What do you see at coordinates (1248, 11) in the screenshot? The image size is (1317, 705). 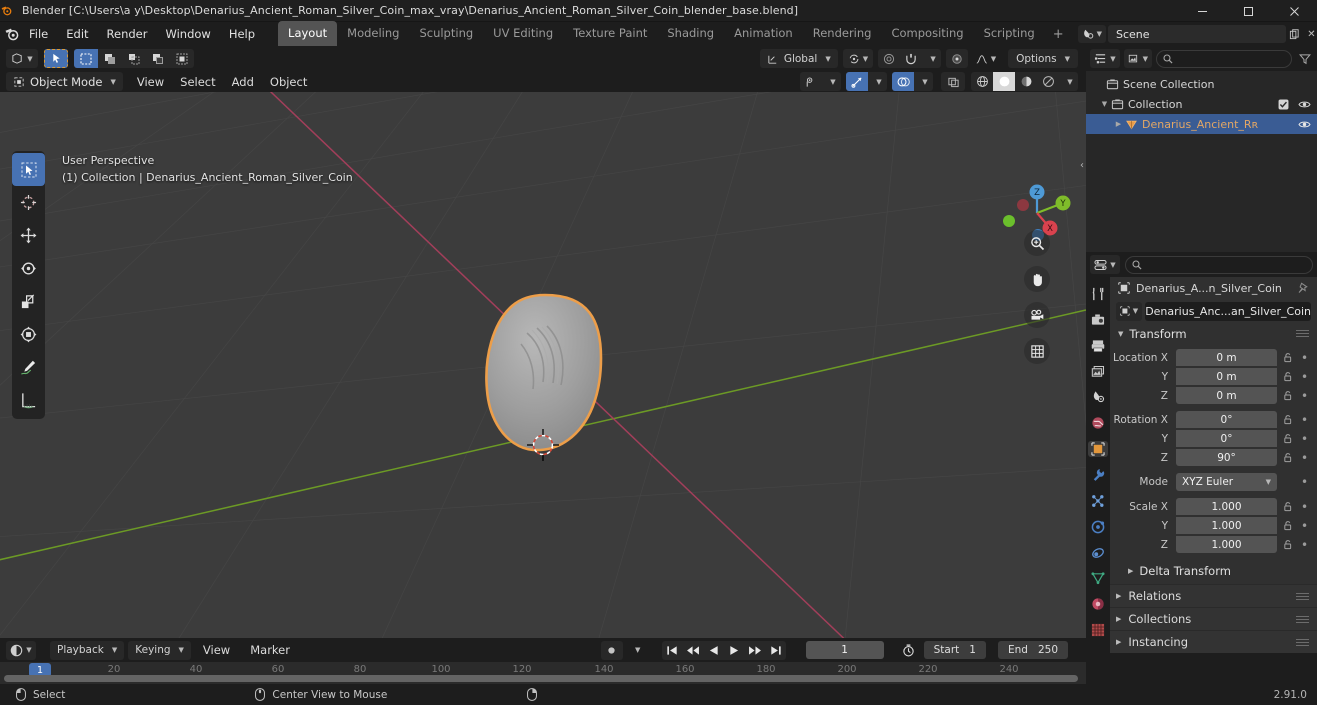 I see `maximize-button` at bounding box center [1248, 11].